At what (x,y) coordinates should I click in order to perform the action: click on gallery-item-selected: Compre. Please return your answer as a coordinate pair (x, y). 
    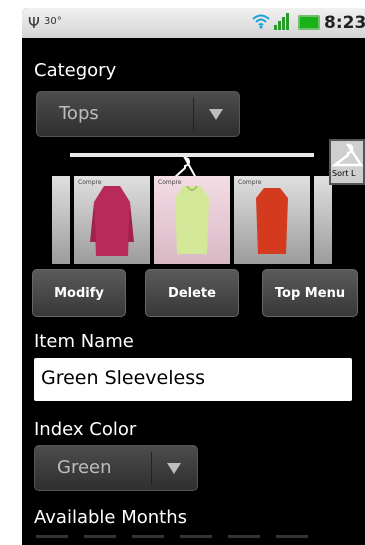
    Looking at the image, I should click on (192, 220).